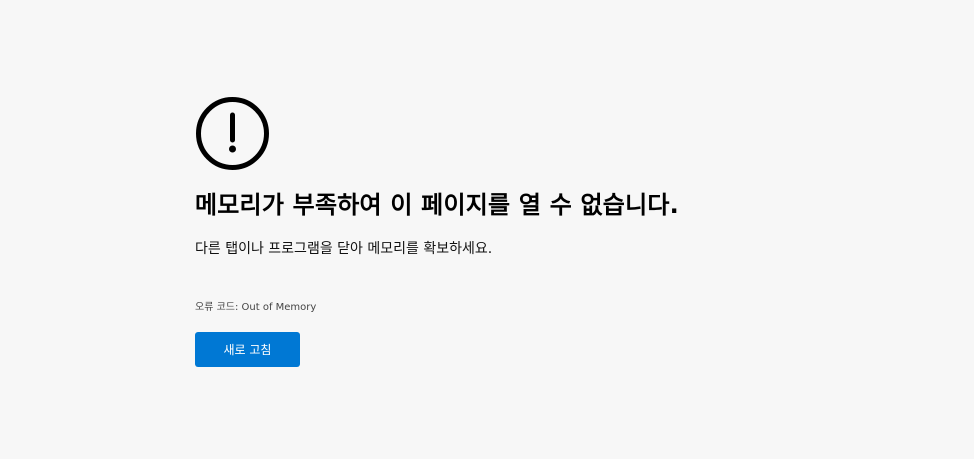 The width and height of the screenshot is (974, 459). Describe the element at coordinates (232, 133) in the screenshot. I see `exclamation-circle-icon` at that location.